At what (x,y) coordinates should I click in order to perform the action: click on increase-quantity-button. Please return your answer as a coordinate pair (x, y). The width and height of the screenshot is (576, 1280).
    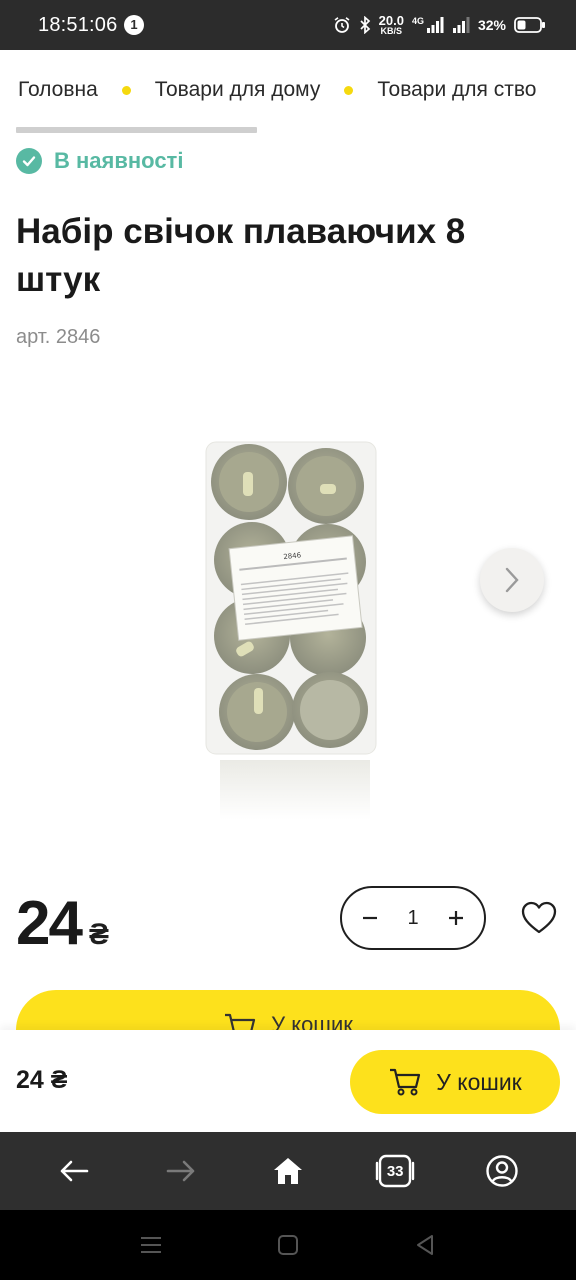
    Looking at the image, I should click on (456, 918).